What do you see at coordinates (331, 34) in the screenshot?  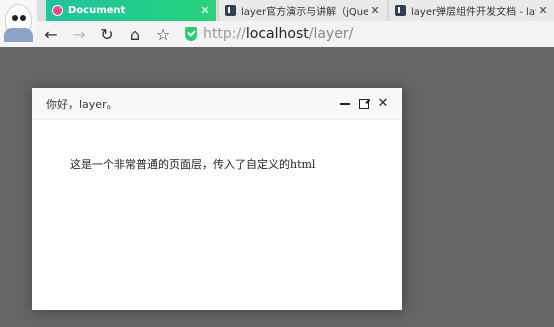 I see `url-path: /layer/` at bounding box center [331, 34].